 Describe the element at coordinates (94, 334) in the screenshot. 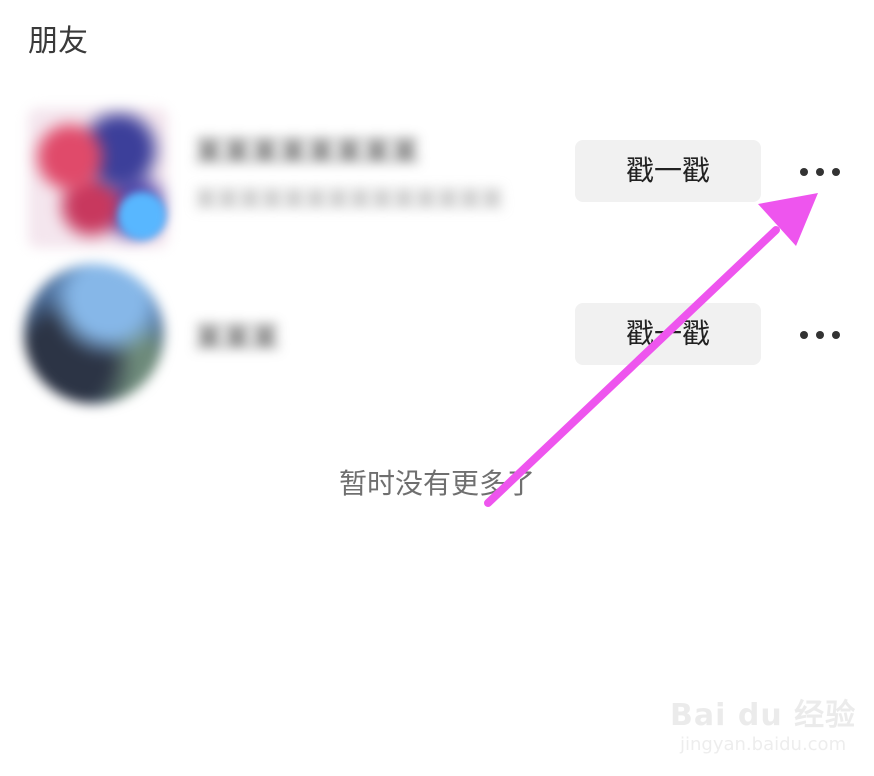

I see `friend-avatar` at that location.